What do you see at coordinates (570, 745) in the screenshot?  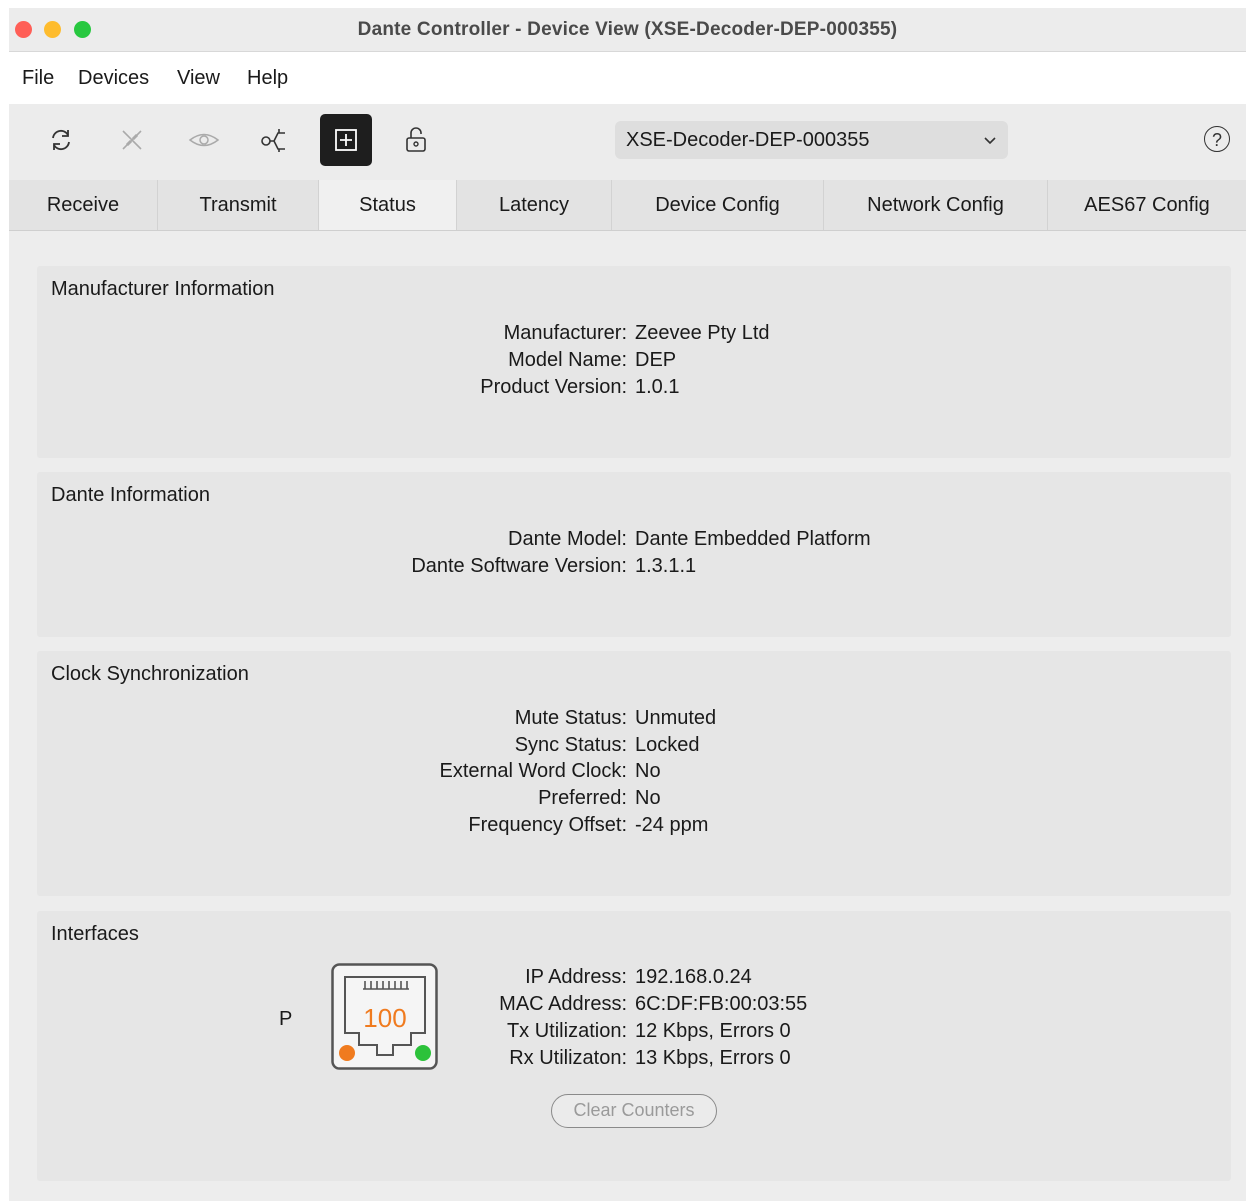 I see `field-label: Sync Status:` at bounding box center [570, 745].